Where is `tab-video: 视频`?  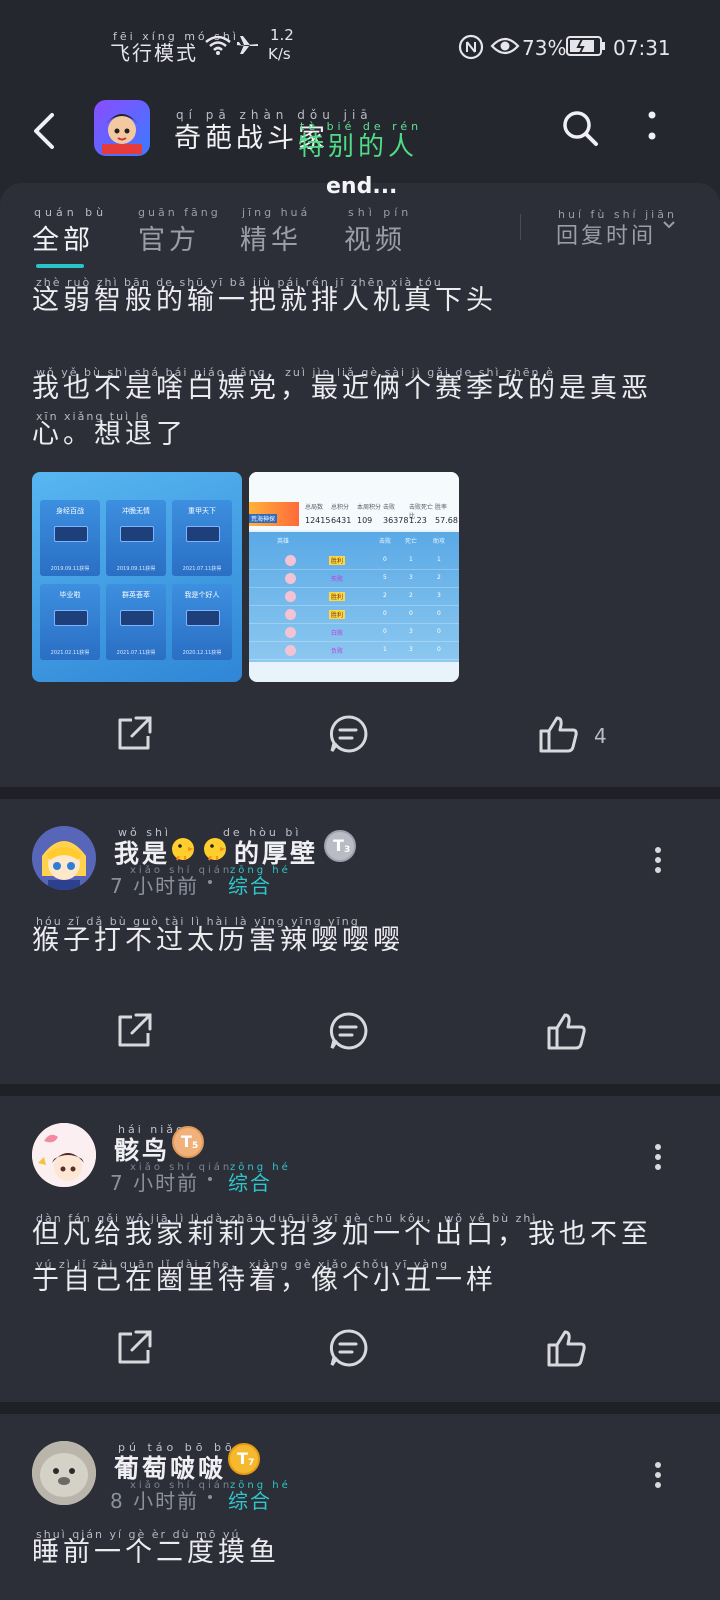 tab-video: 视频 is located at coordinates (375, 237).